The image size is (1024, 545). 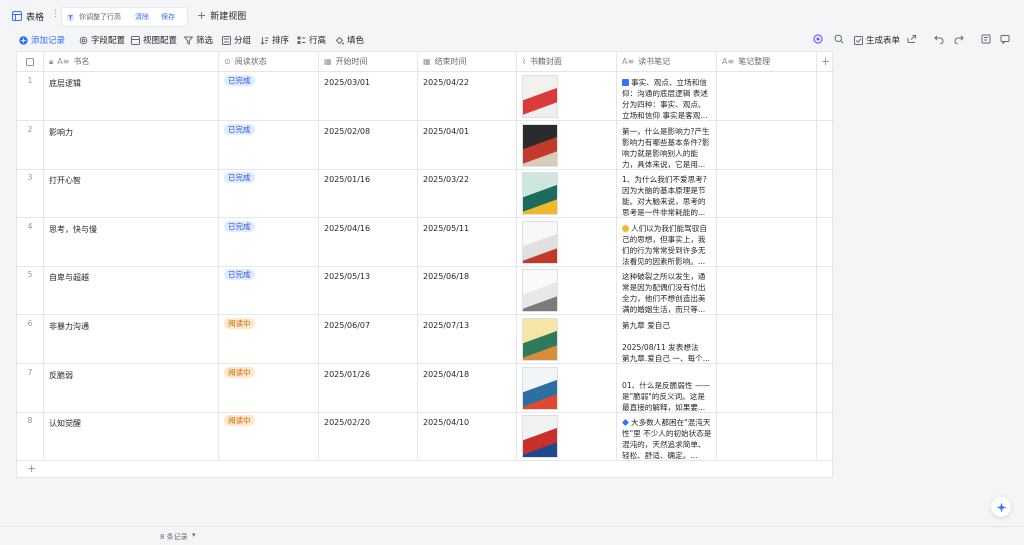 I want to click on view-config-button: 视图配置, so click(x=154, y=40).